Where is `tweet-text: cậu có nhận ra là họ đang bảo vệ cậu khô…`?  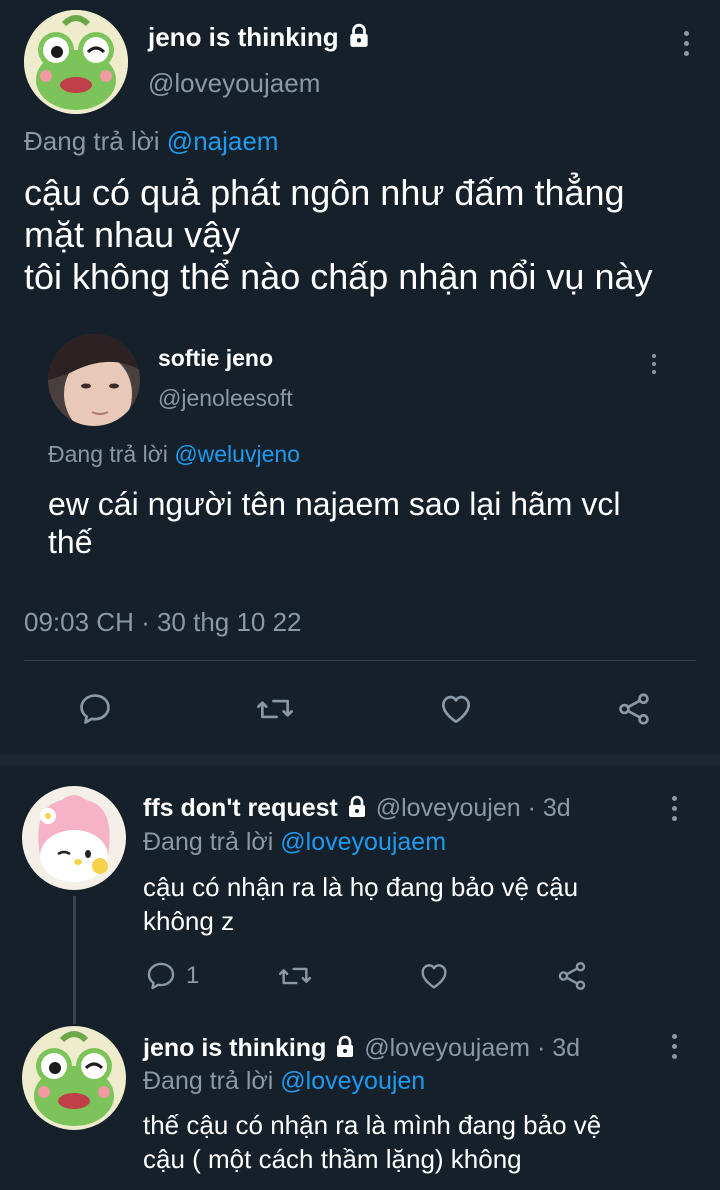 tweet-text: cậu có nhận ra là họ đang bảo vệ cậu khô… is located at coordinates (360, 904).